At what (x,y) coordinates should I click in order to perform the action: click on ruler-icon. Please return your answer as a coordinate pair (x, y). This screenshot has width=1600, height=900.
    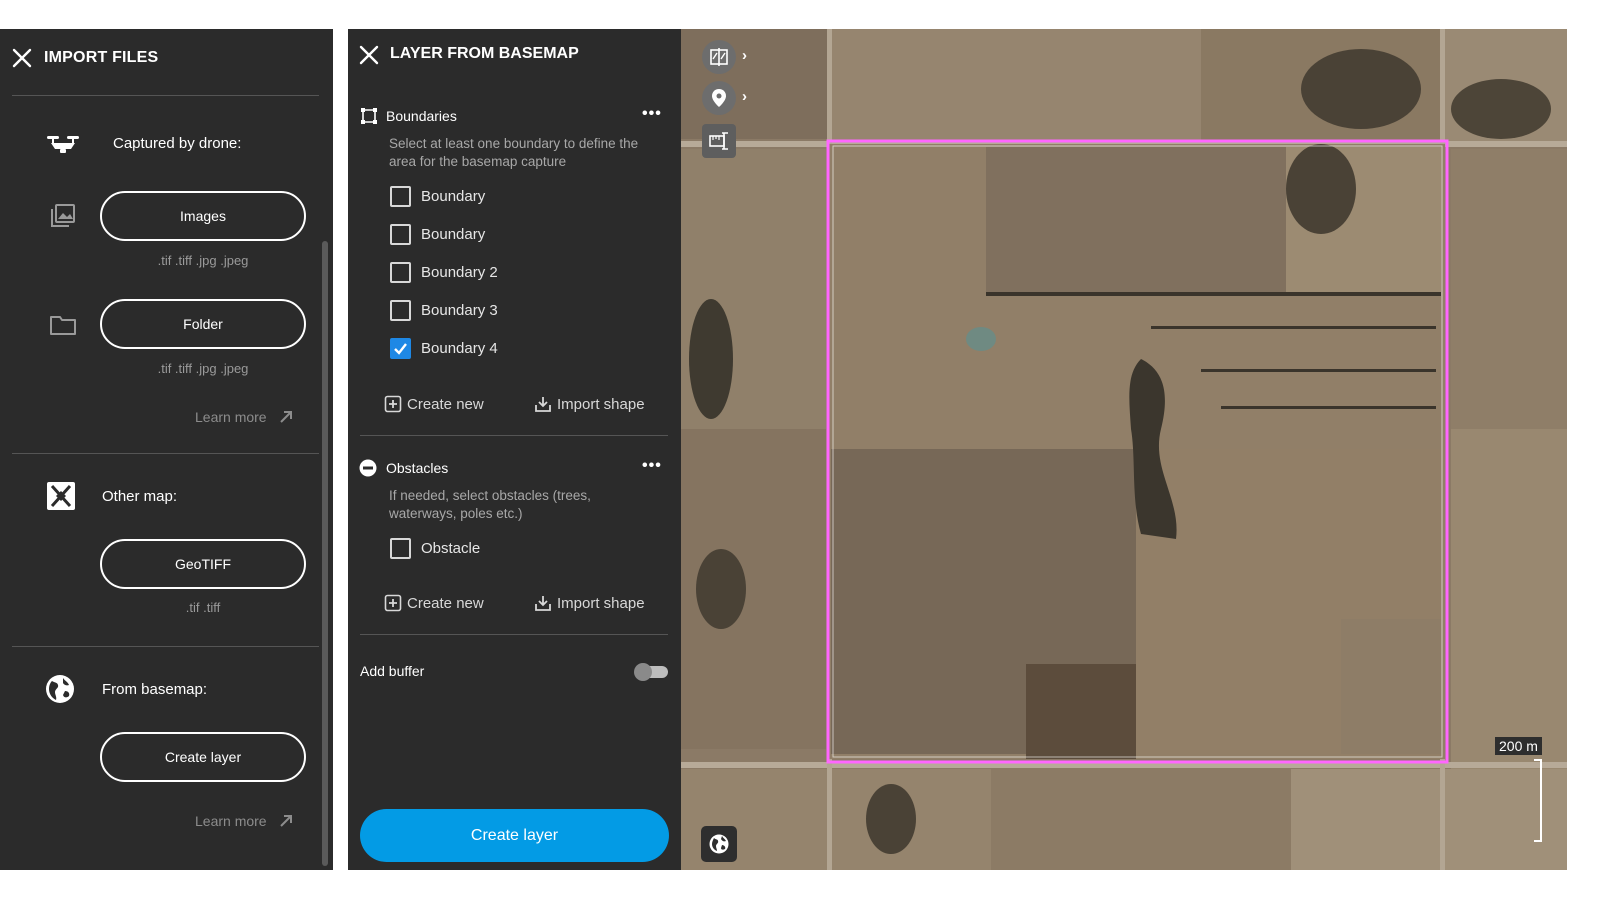
    Looking at the image, I should click on (718, 141).